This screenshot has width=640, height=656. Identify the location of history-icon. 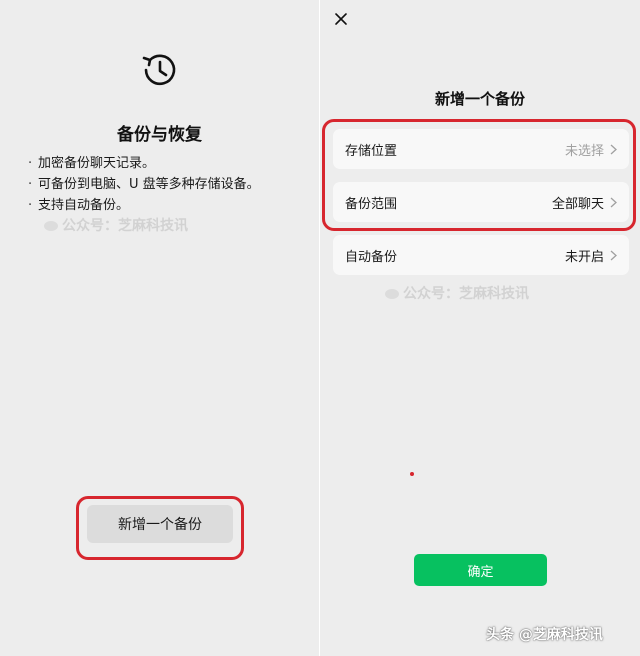
(159, 70).